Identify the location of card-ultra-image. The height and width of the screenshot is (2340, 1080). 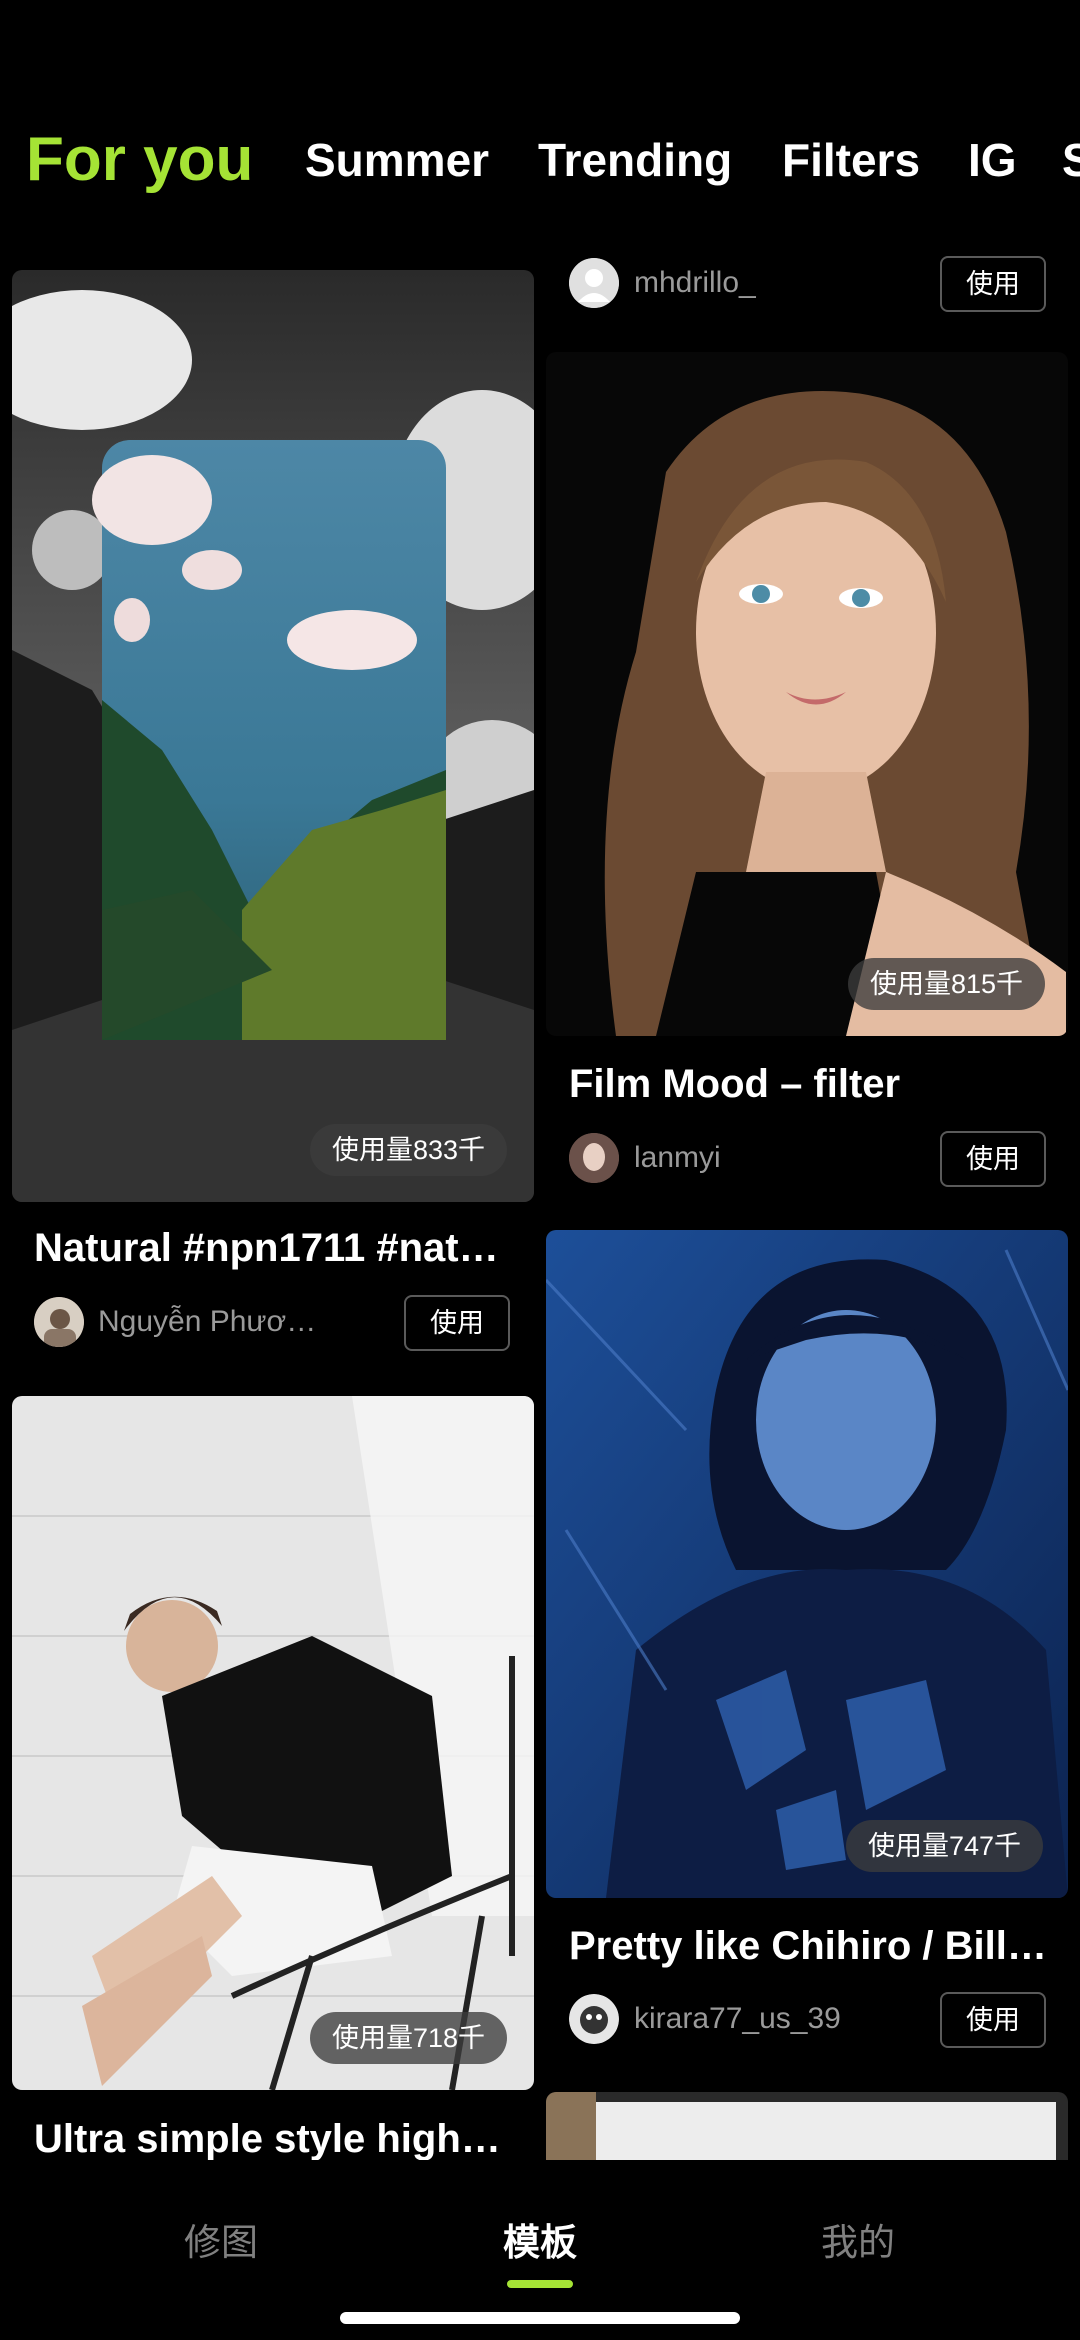
(273, 1743).